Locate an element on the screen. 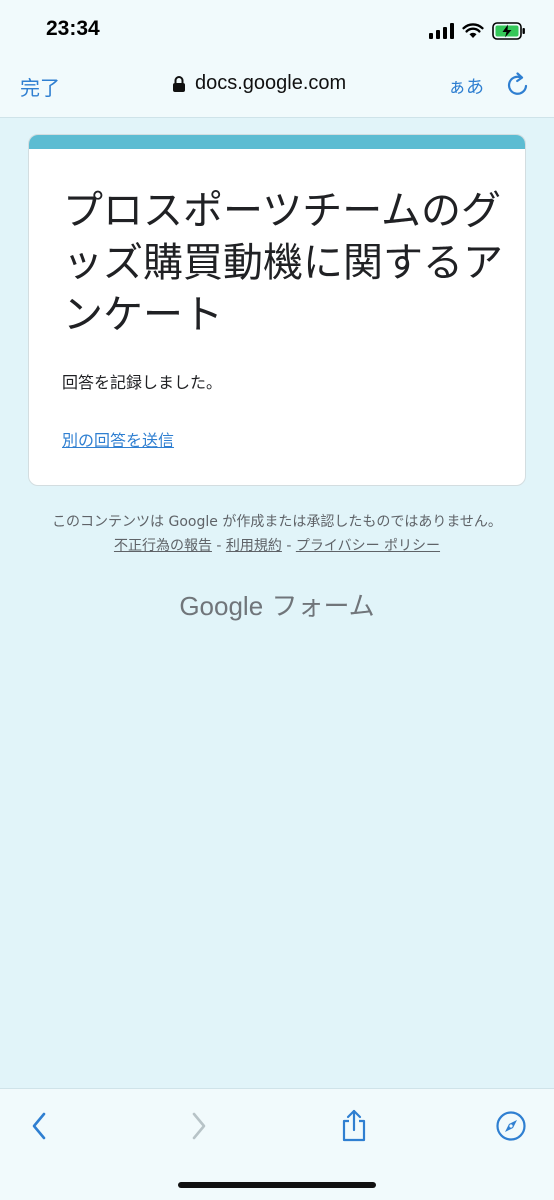 This screenshot has height=1200, width=554. chevron-right-icon is located at coordinates (199, 1126).